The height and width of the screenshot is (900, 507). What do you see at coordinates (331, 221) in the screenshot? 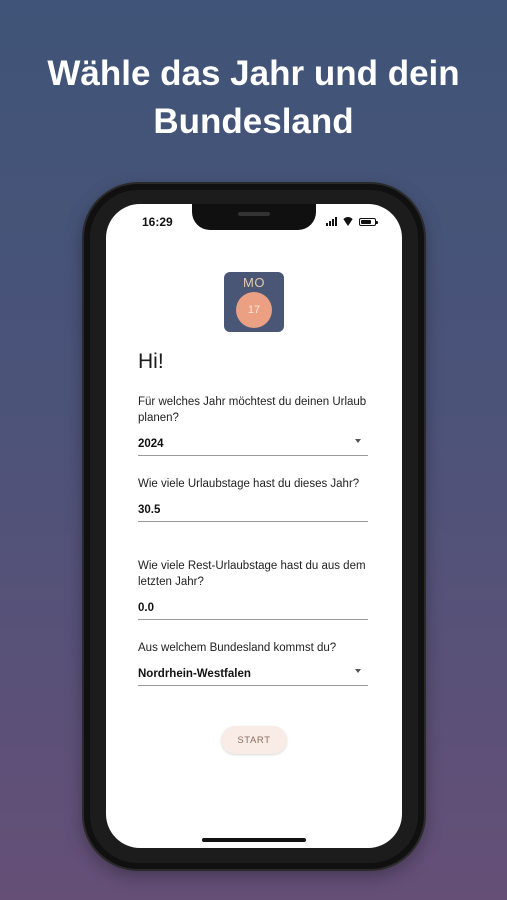
I see `signal-icon` at bounding box center [331, 221].